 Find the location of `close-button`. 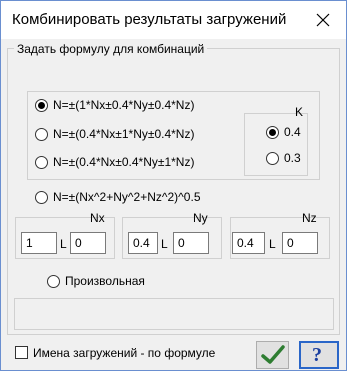

close-button is located at coordinates (323, 20).